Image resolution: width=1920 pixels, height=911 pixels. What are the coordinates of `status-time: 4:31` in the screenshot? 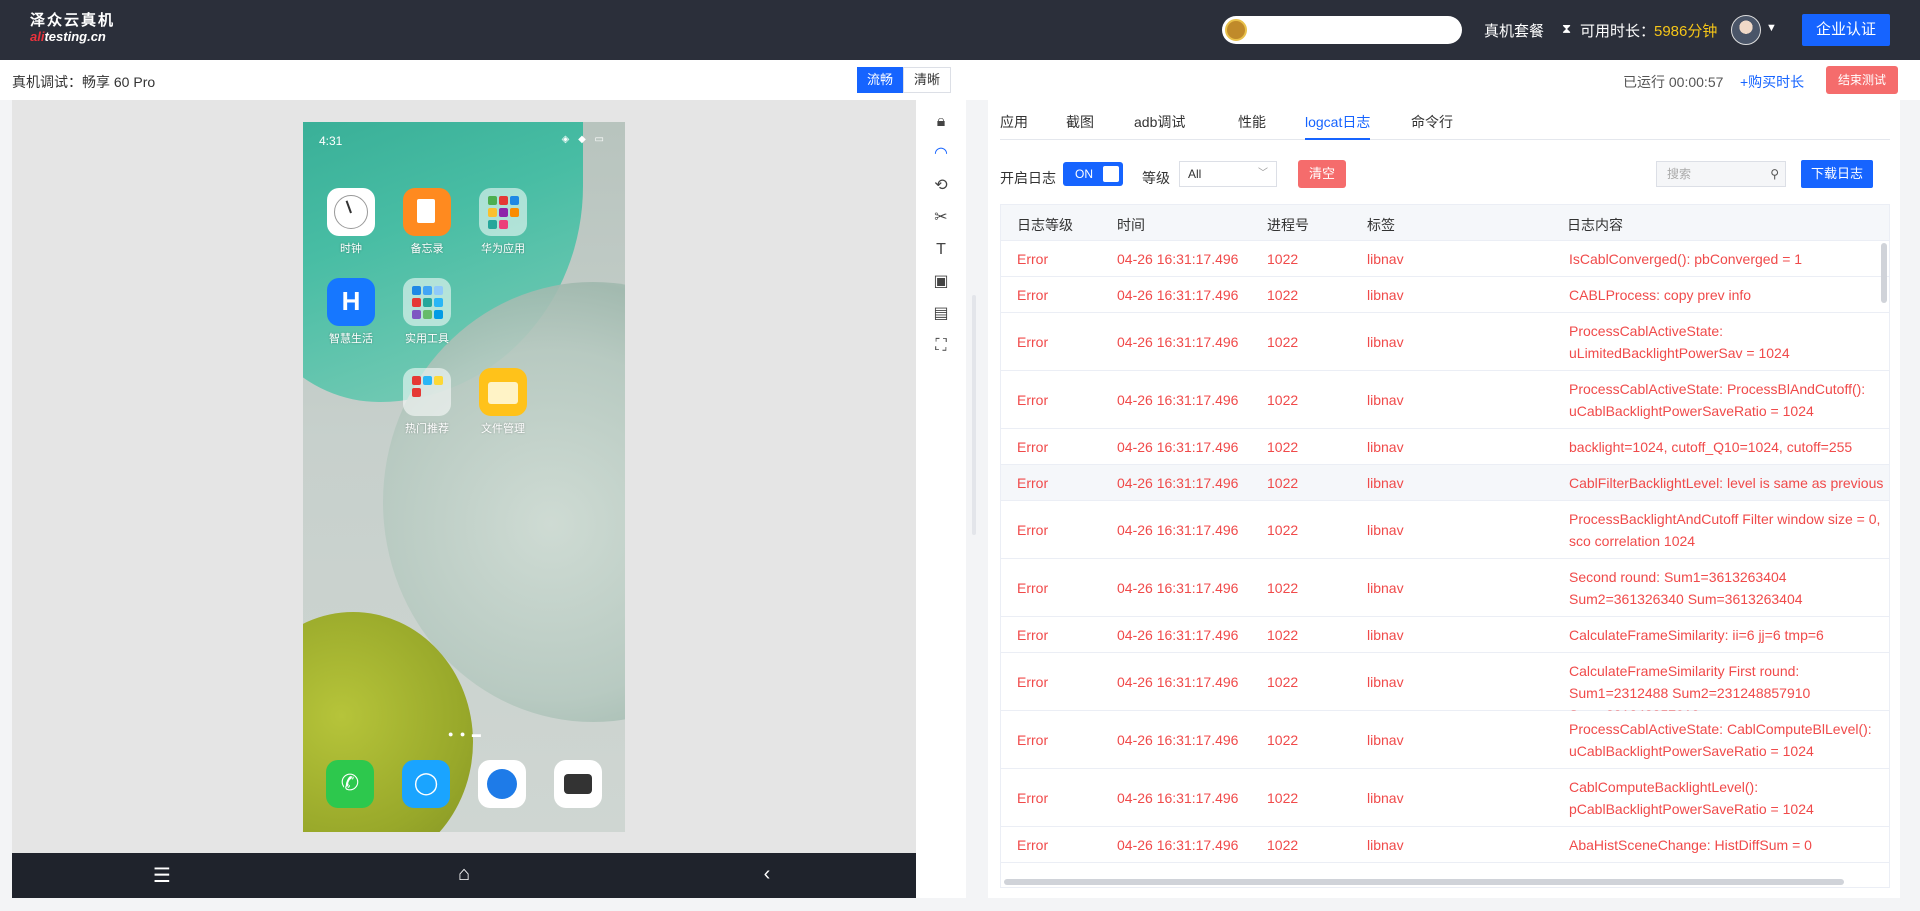 It's located at (331, 141).